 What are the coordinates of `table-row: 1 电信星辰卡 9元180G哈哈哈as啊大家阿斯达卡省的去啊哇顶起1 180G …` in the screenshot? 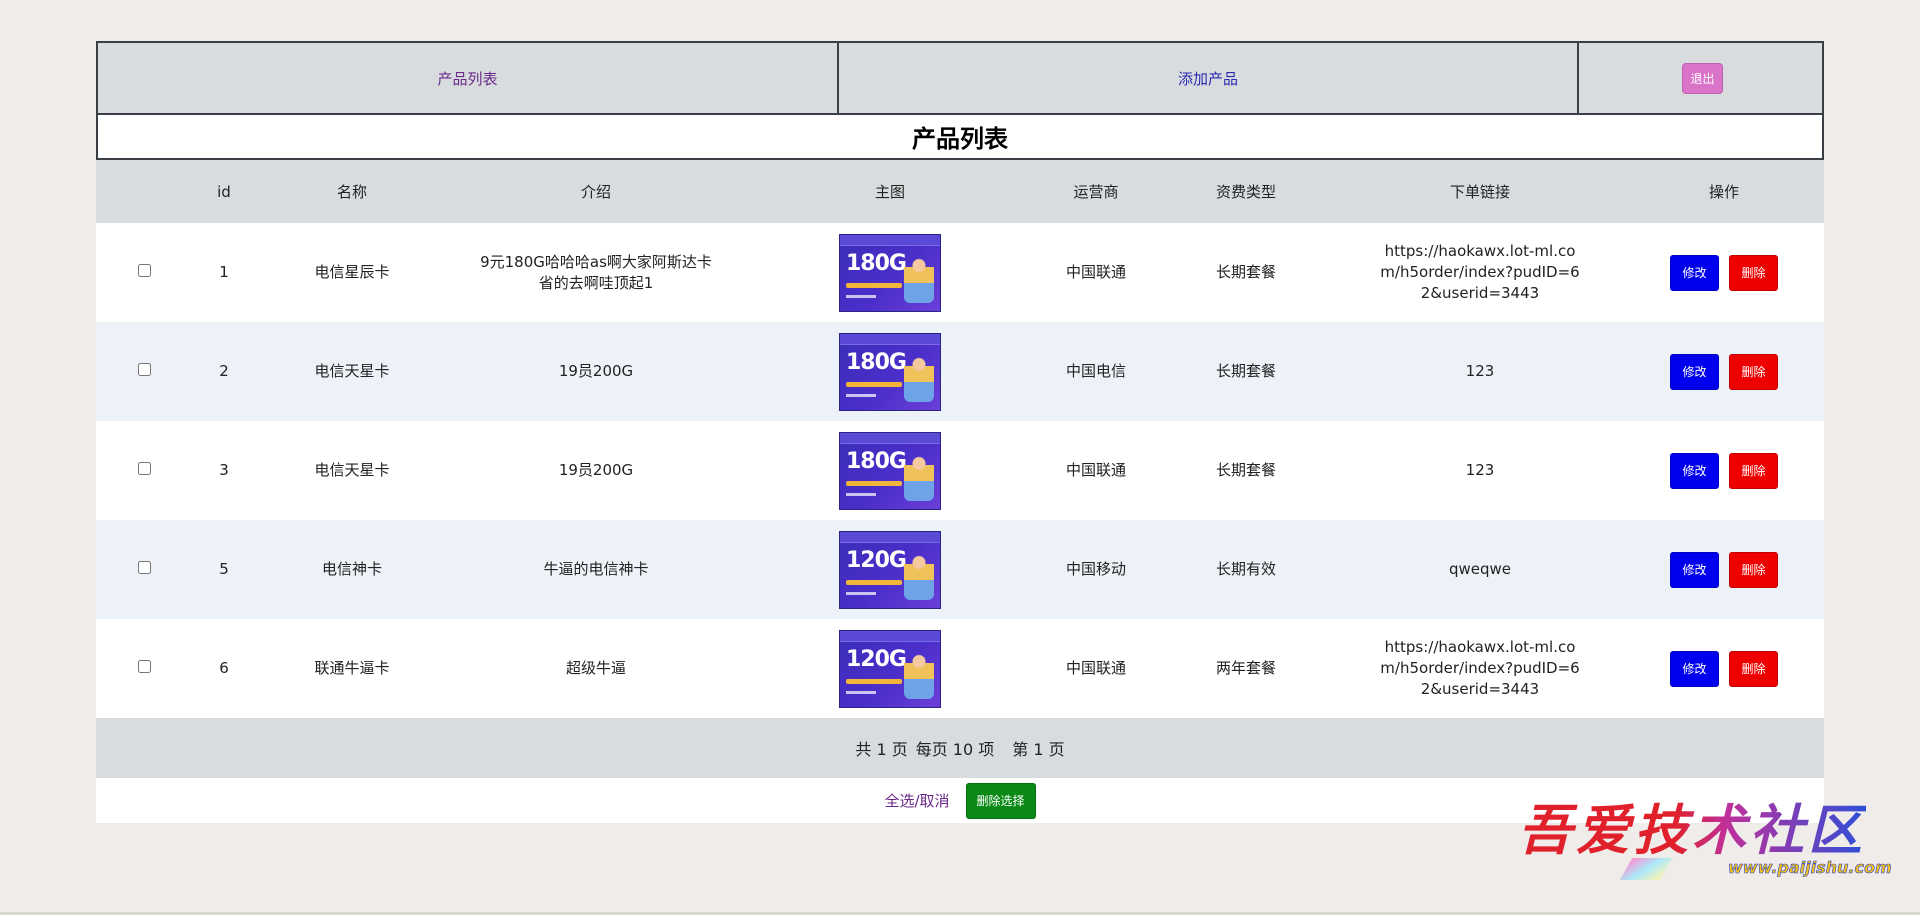 It's located at (960, 272).